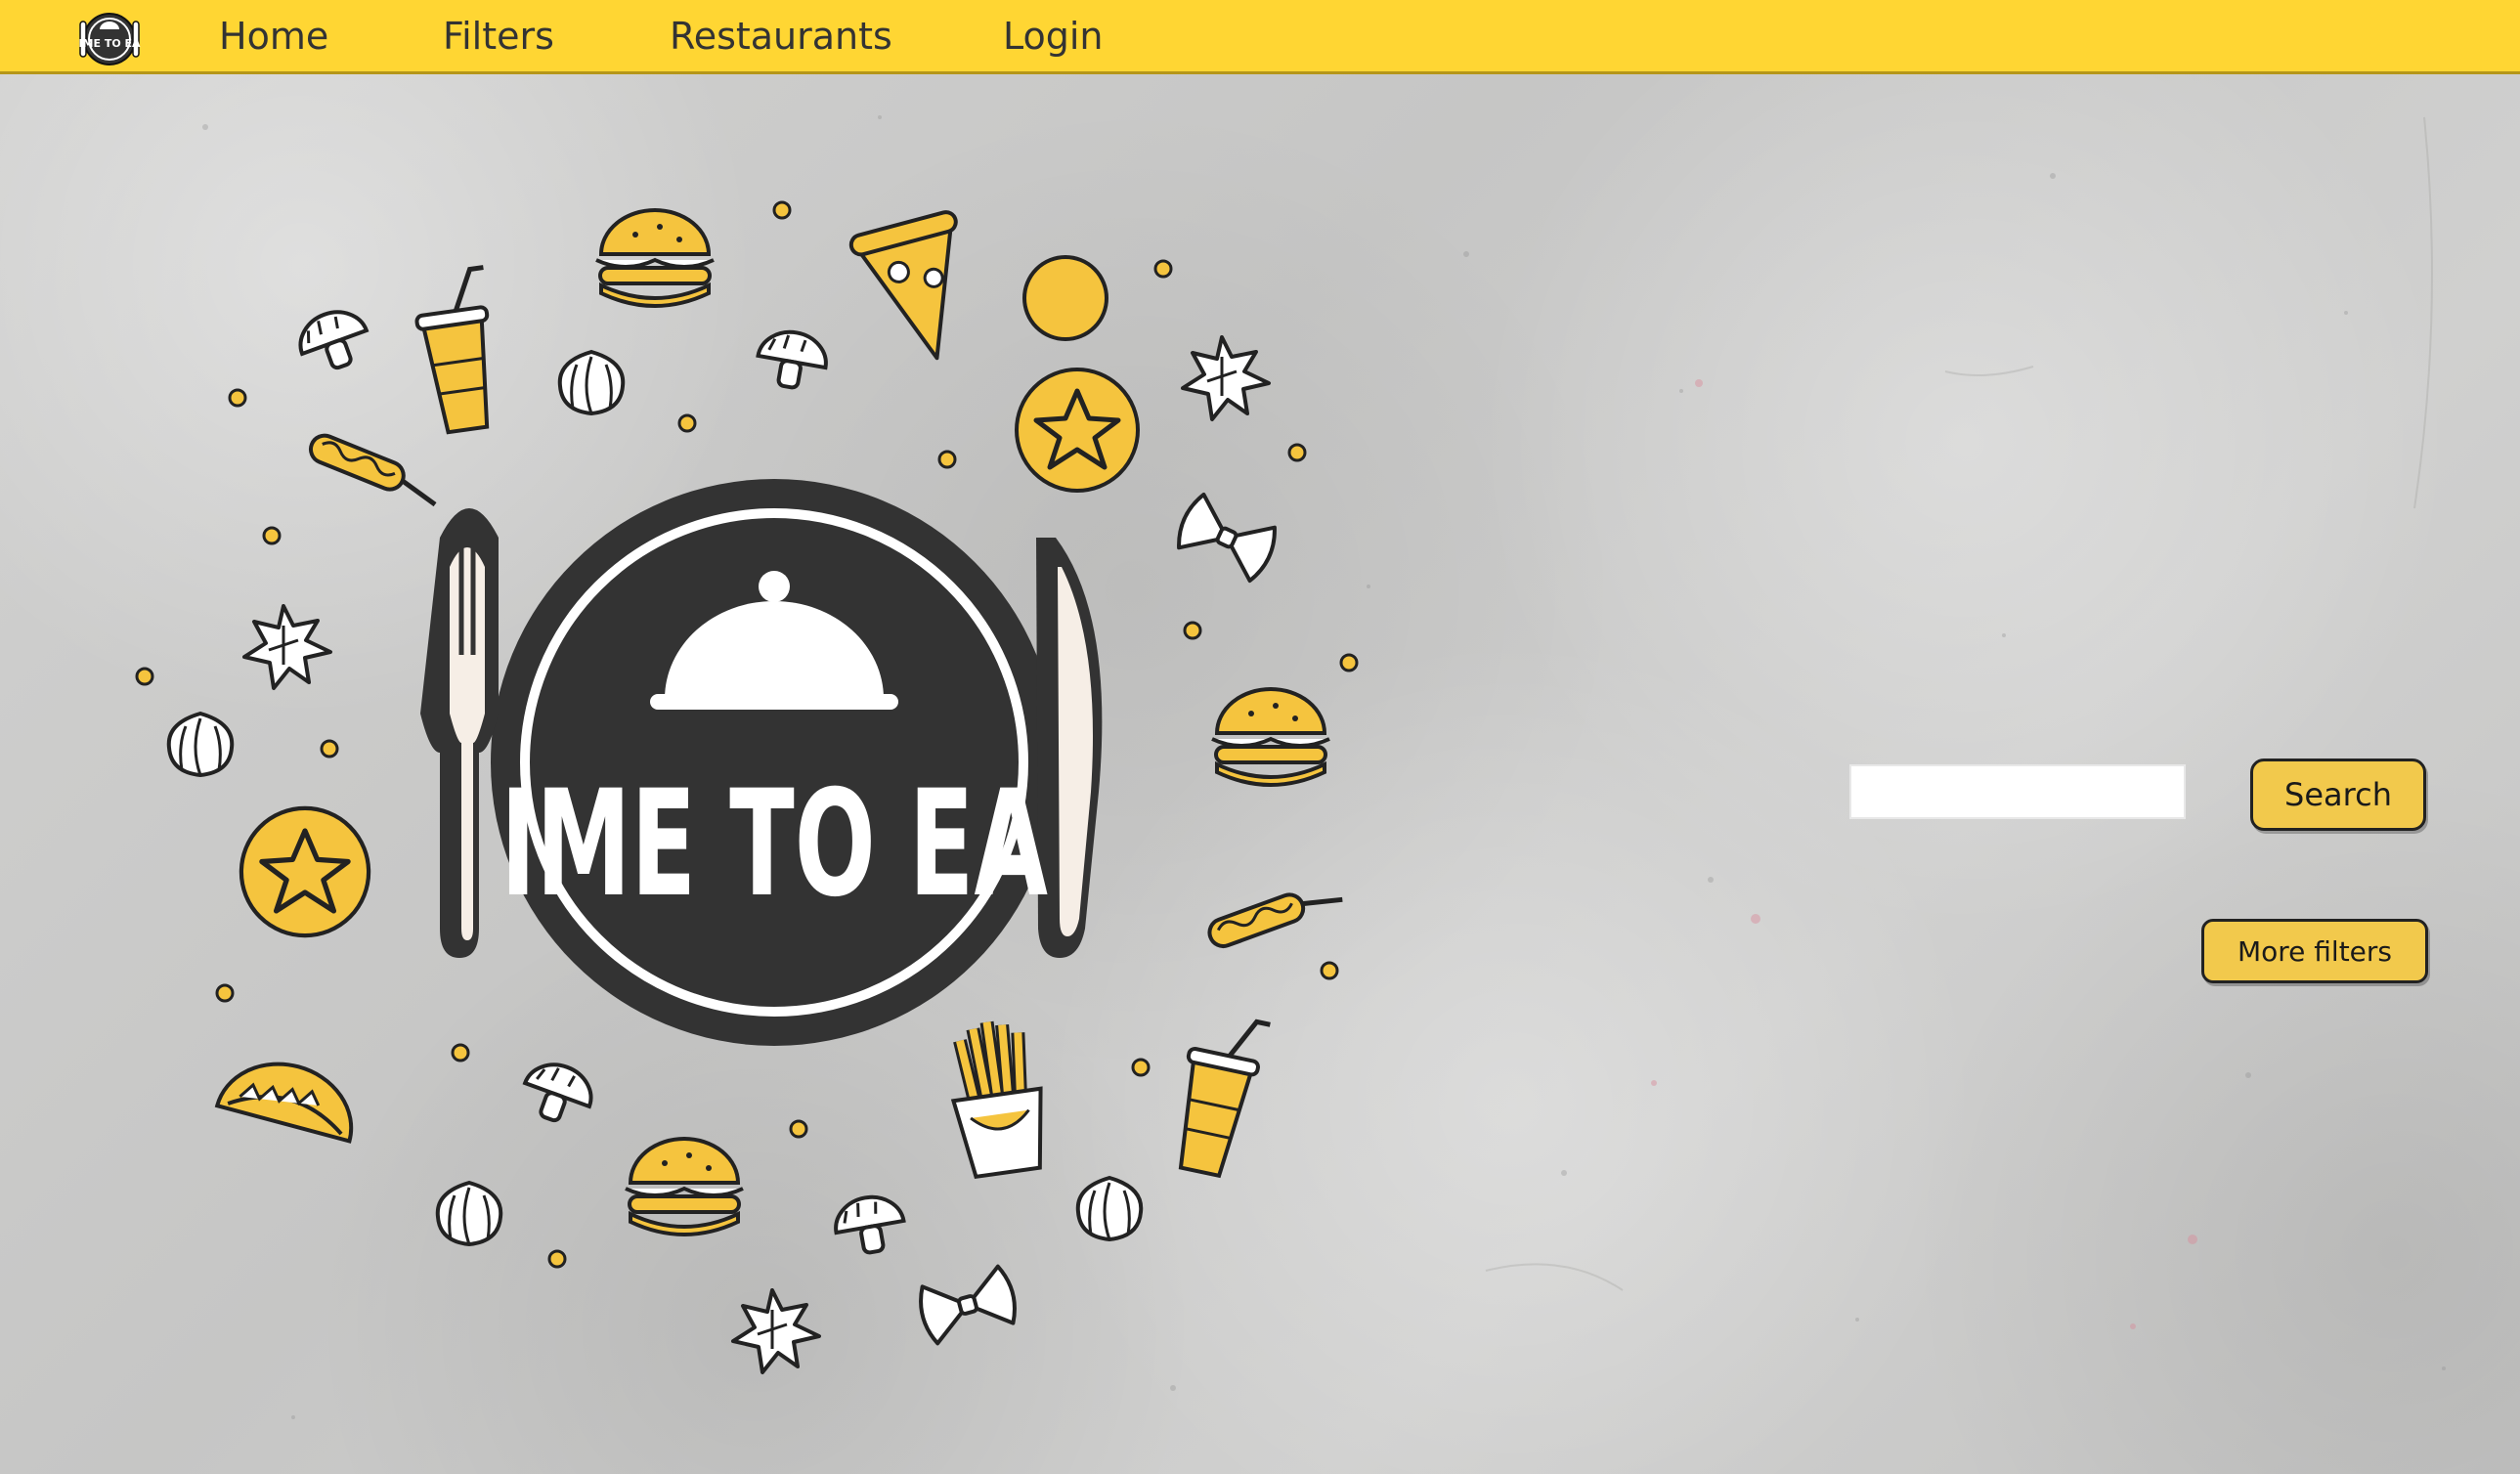  Describe the element at coordinates (774, 844) in the screenshot. I see `hero-logo-text: IME TO EA` at that location.